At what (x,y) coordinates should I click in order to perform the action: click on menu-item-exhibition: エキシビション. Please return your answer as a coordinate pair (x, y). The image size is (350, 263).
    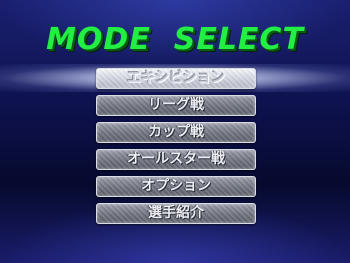
    Looking at the image, I should click on (176, 78).